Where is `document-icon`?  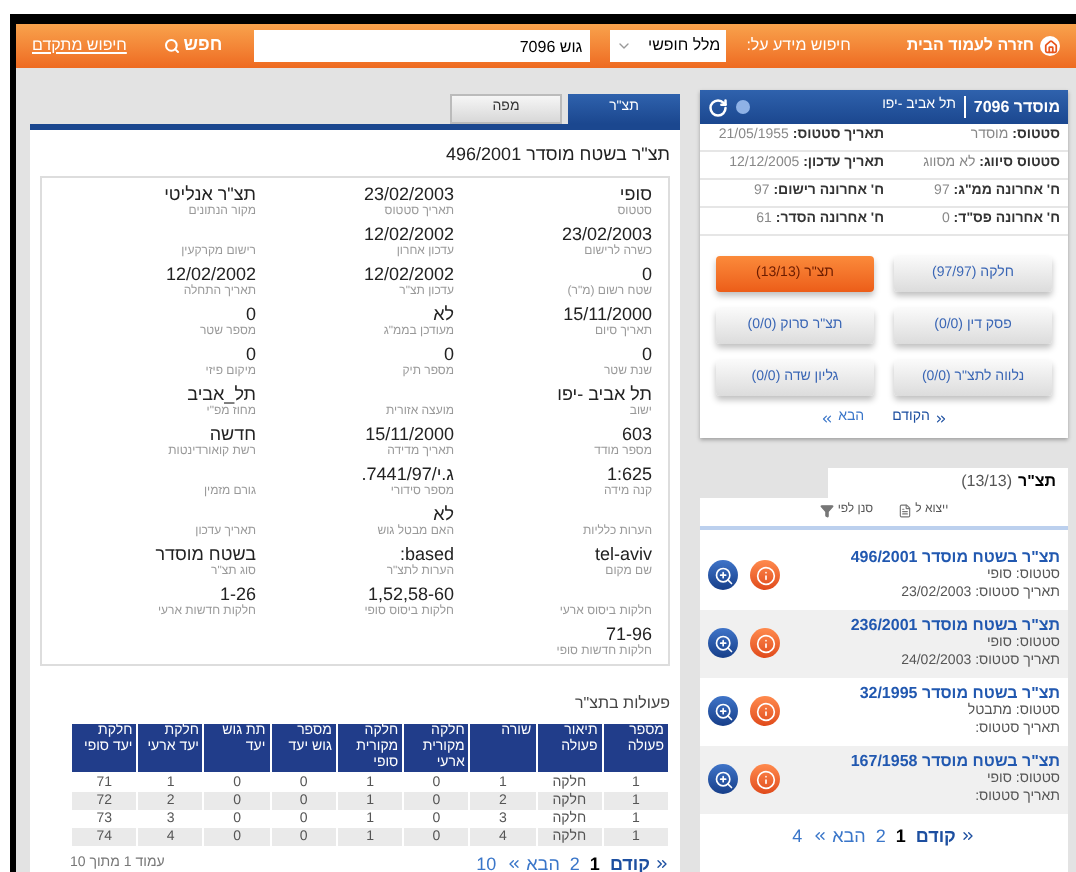
document-icon is located at coordinates (904, 511).